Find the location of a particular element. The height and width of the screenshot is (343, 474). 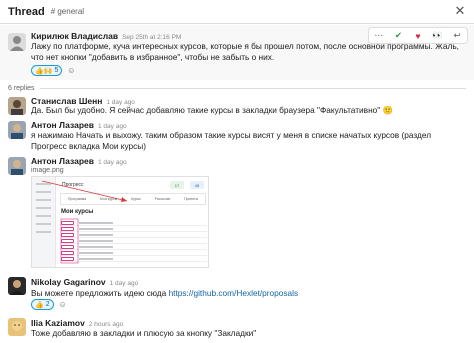

channel-name: # general is located at coordinates (67, 11).